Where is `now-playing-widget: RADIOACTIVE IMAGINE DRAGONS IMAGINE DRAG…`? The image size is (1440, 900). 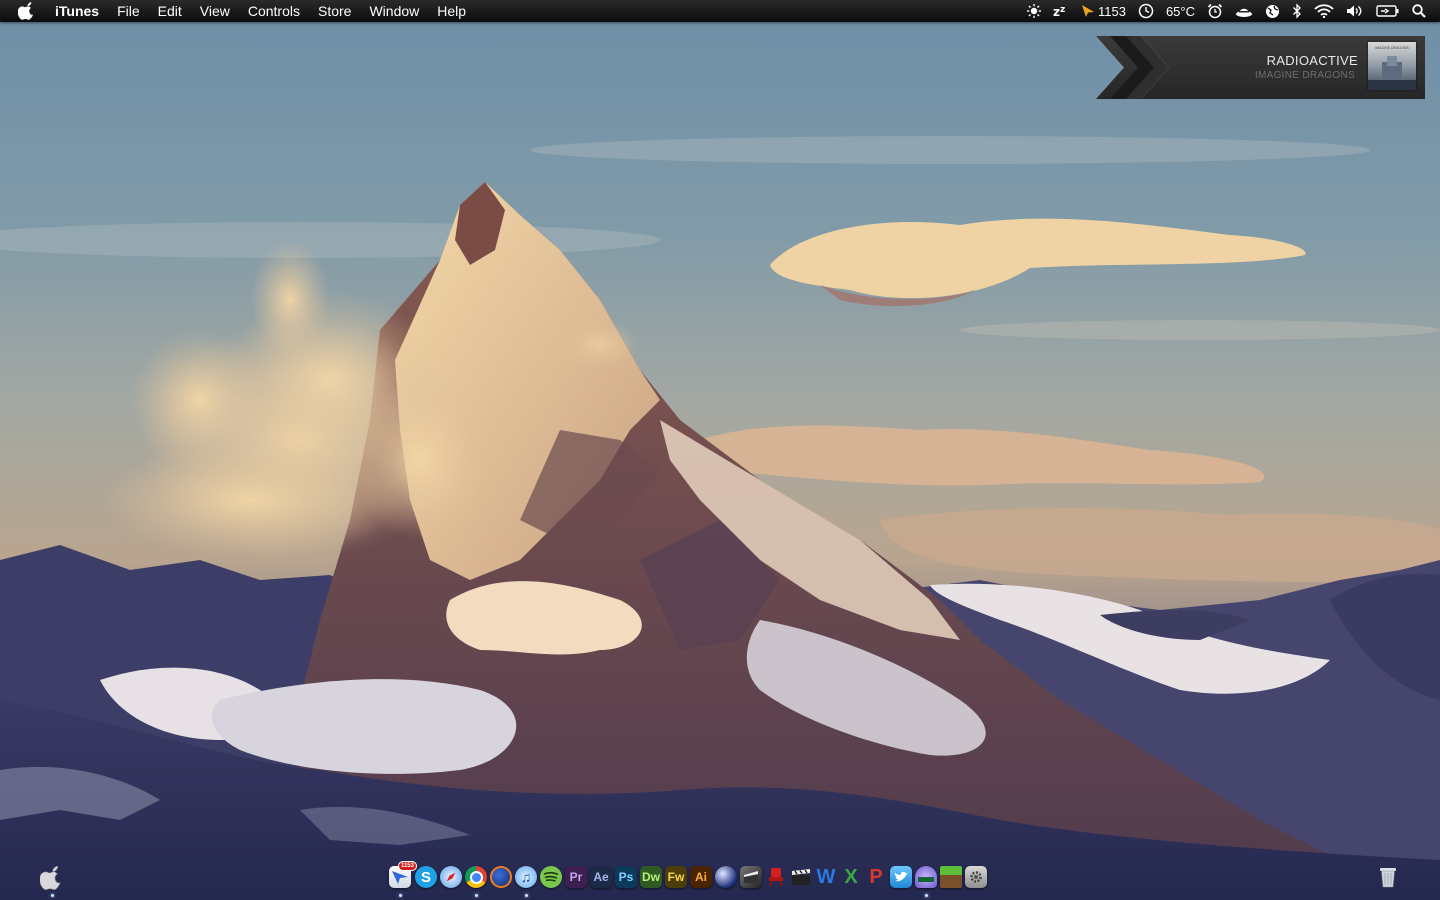 now-playing-widget: RADIOACTIVE IMAGINE DRAGONS IMAGINE DRAG… is located at coordinates (1260, 67).